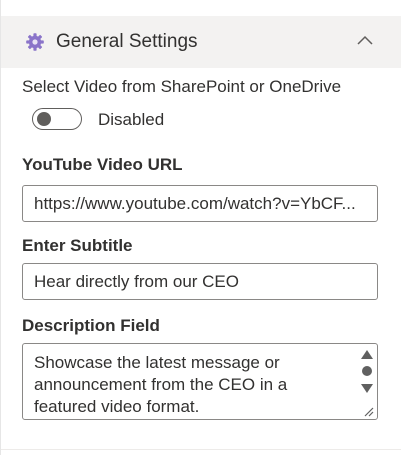 The height and width of the screenshot is (455, 401). What do you see at coordinates (367, 388) in the screenshot?
I see `scroll-down-arrow-icon` at bounding box center [367, 388].